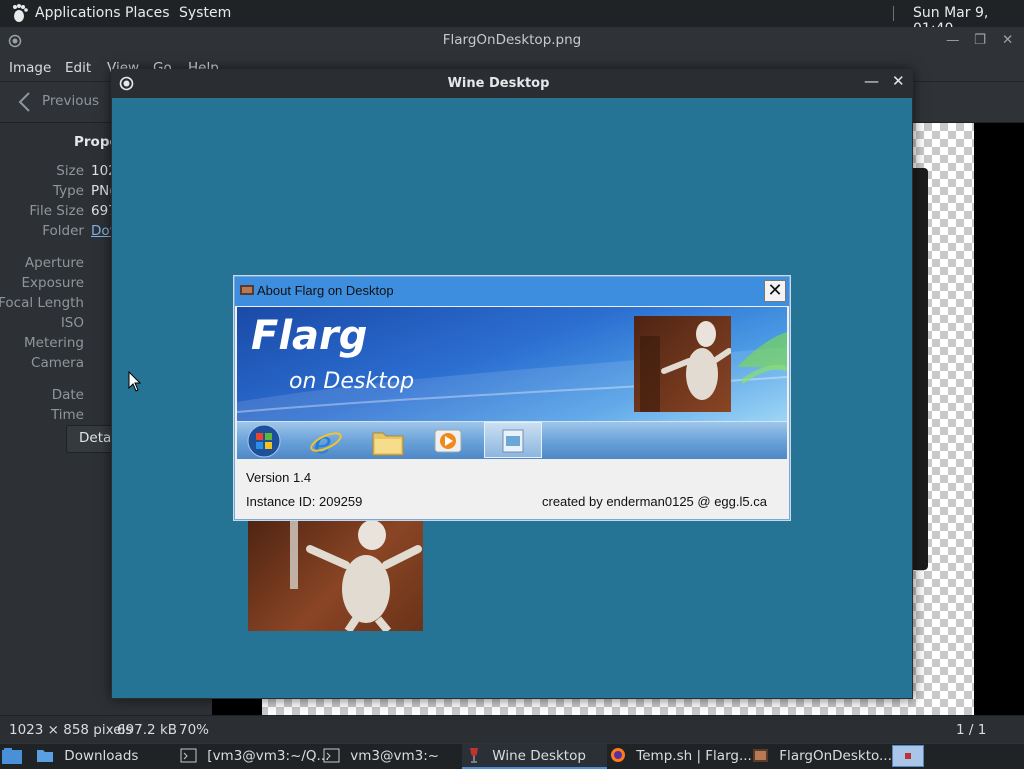 The height and width of the screenshot is (769, 1024). Describe the element at coordinates (325, 290) in the screenshot. I see `about-title: About Flarg on Desktop` at that location.